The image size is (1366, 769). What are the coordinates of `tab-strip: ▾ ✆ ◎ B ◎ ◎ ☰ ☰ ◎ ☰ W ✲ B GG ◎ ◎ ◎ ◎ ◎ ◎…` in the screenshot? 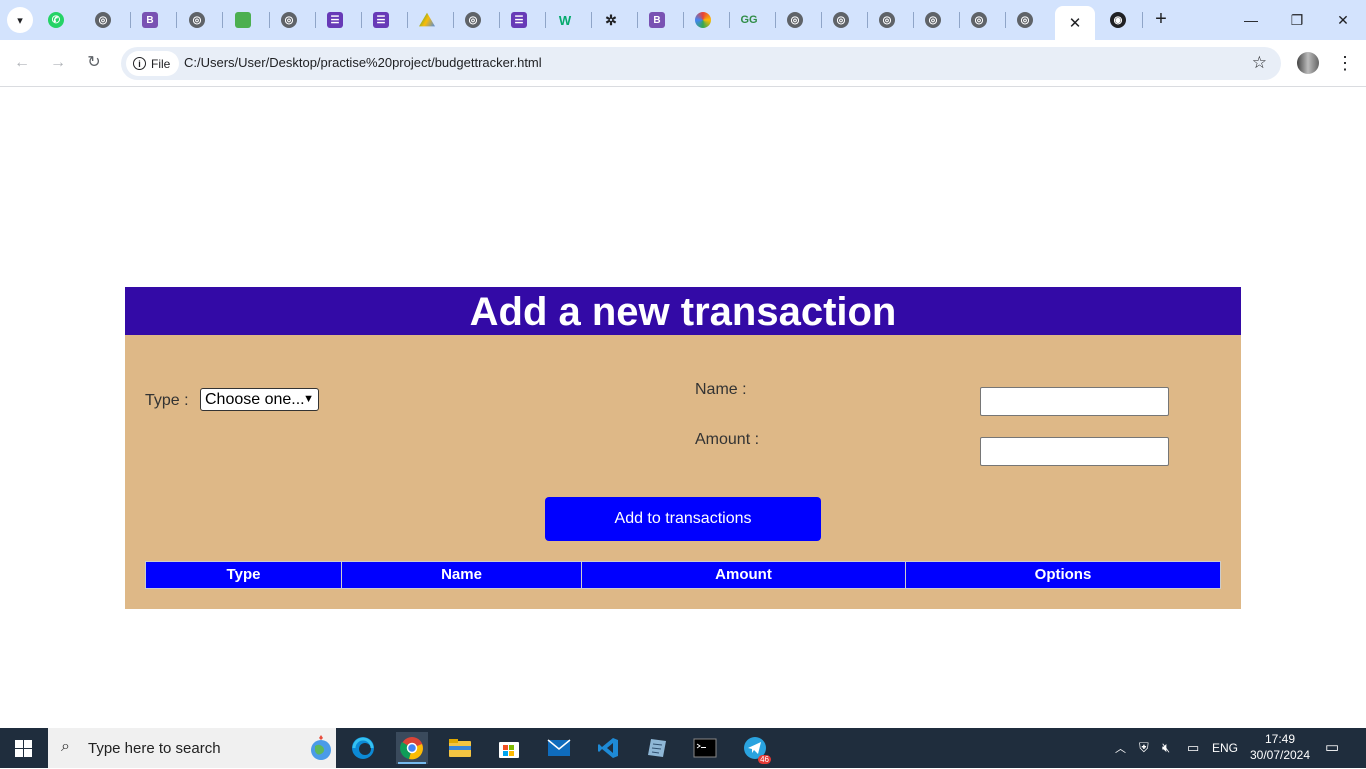 It's located at (683, 20).